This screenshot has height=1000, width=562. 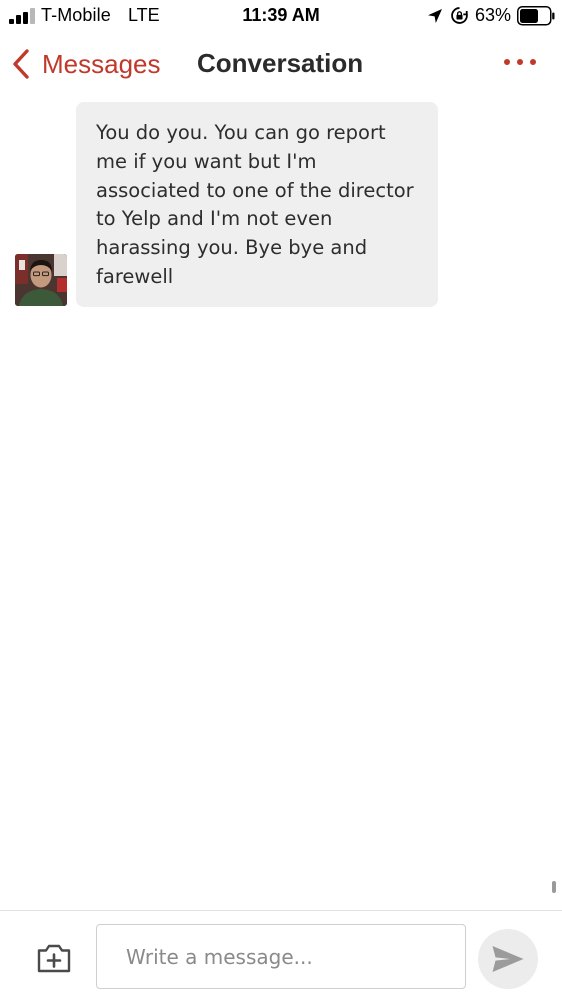 What do you see at coordinates (520, 63) in the screenshot?
I see `ellipsis-icon` at bounding box center [520, 63].